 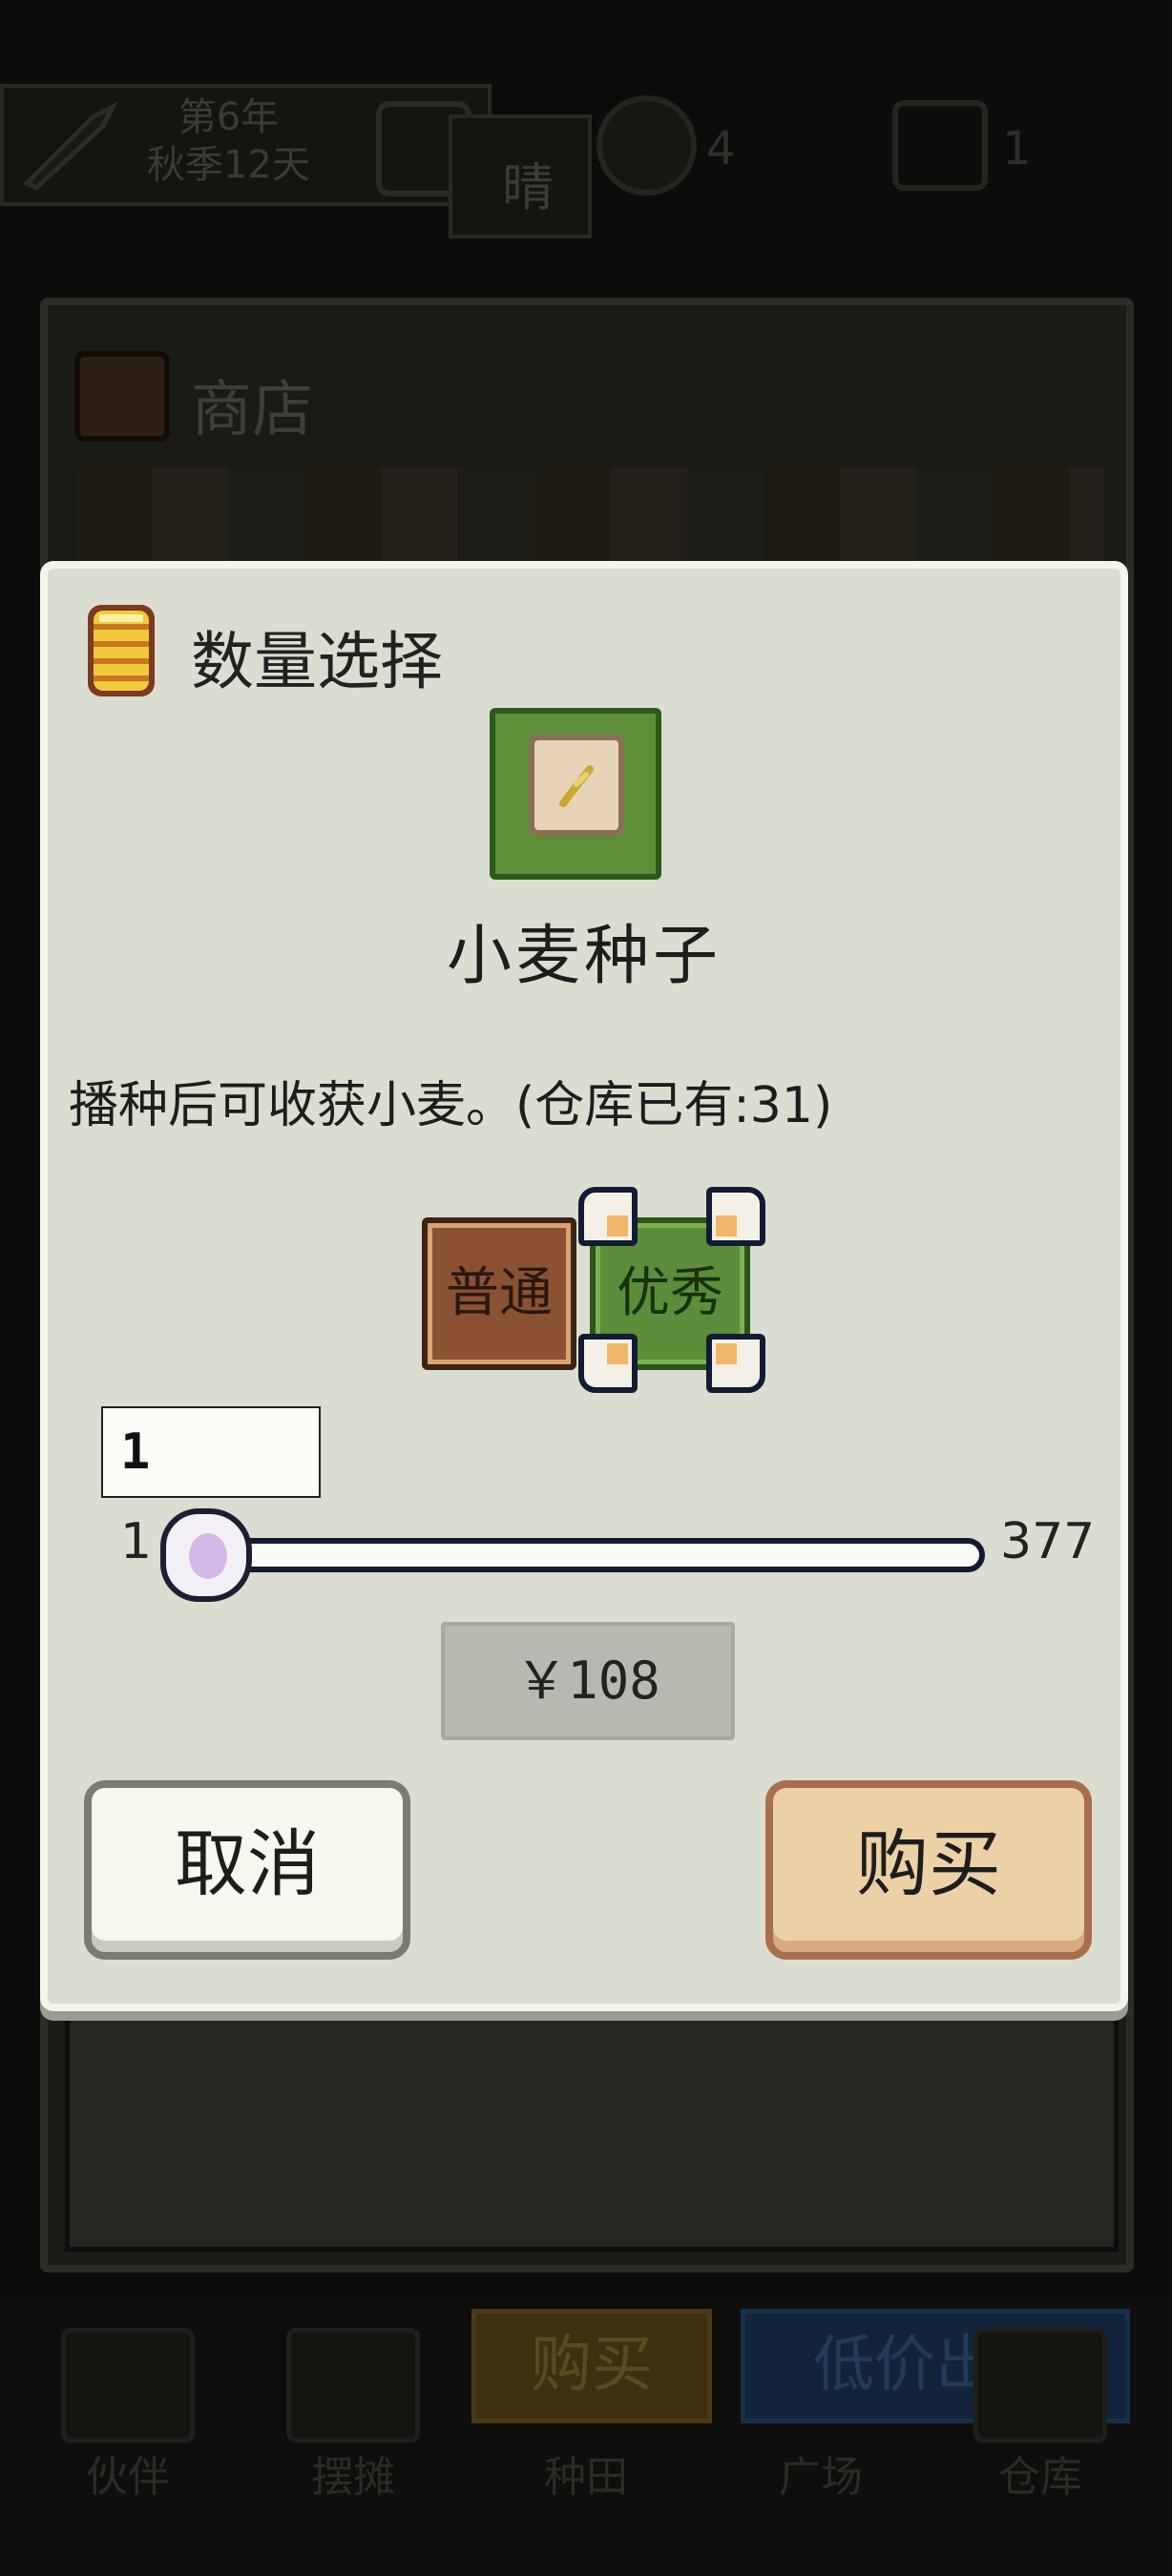 I want to click on buy-button: 购买, so click(x=929, y=1870).